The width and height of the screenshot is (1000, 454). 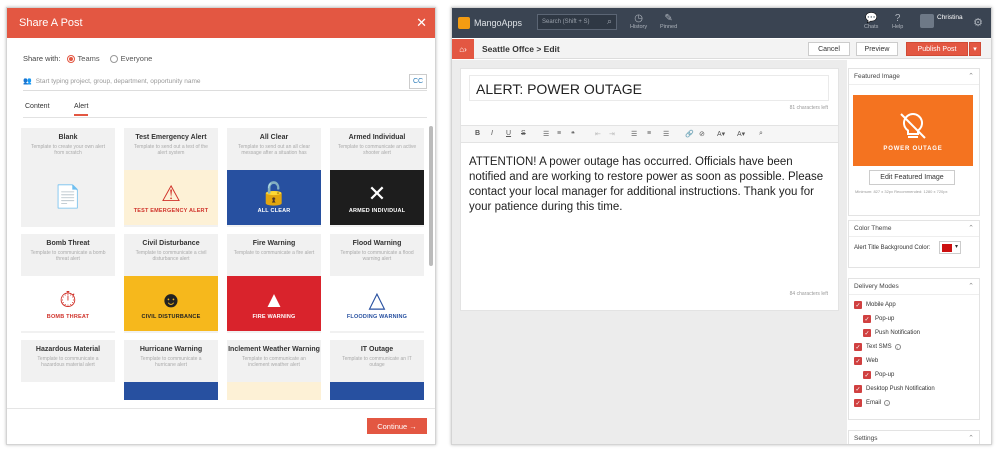 What do you see at coordinates (81, 109) in the screenshot?
I see `tab-alert: Alert` at bounding box center [81, 109].